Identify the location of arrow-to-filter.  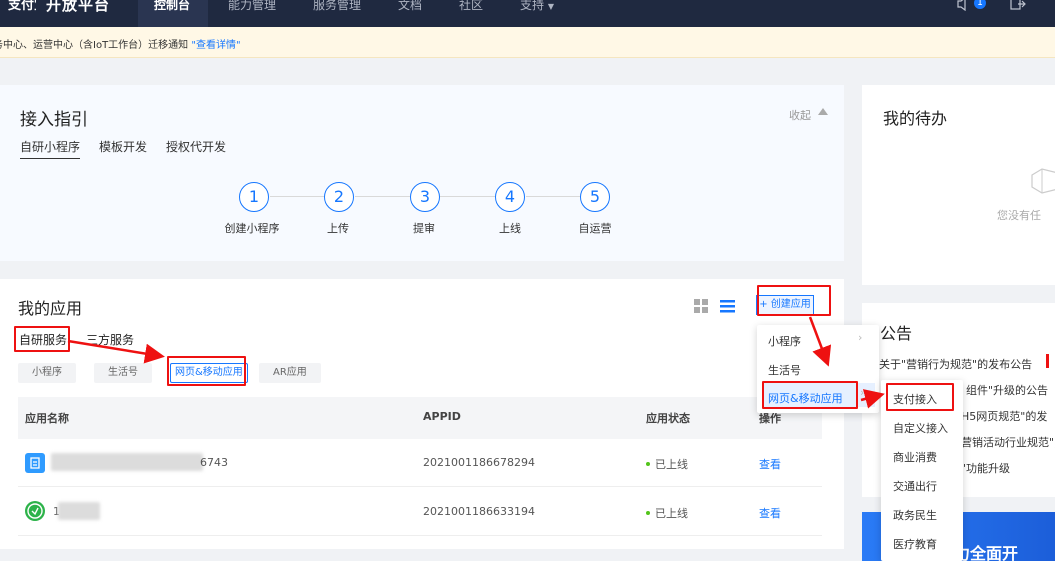
(116, 351).